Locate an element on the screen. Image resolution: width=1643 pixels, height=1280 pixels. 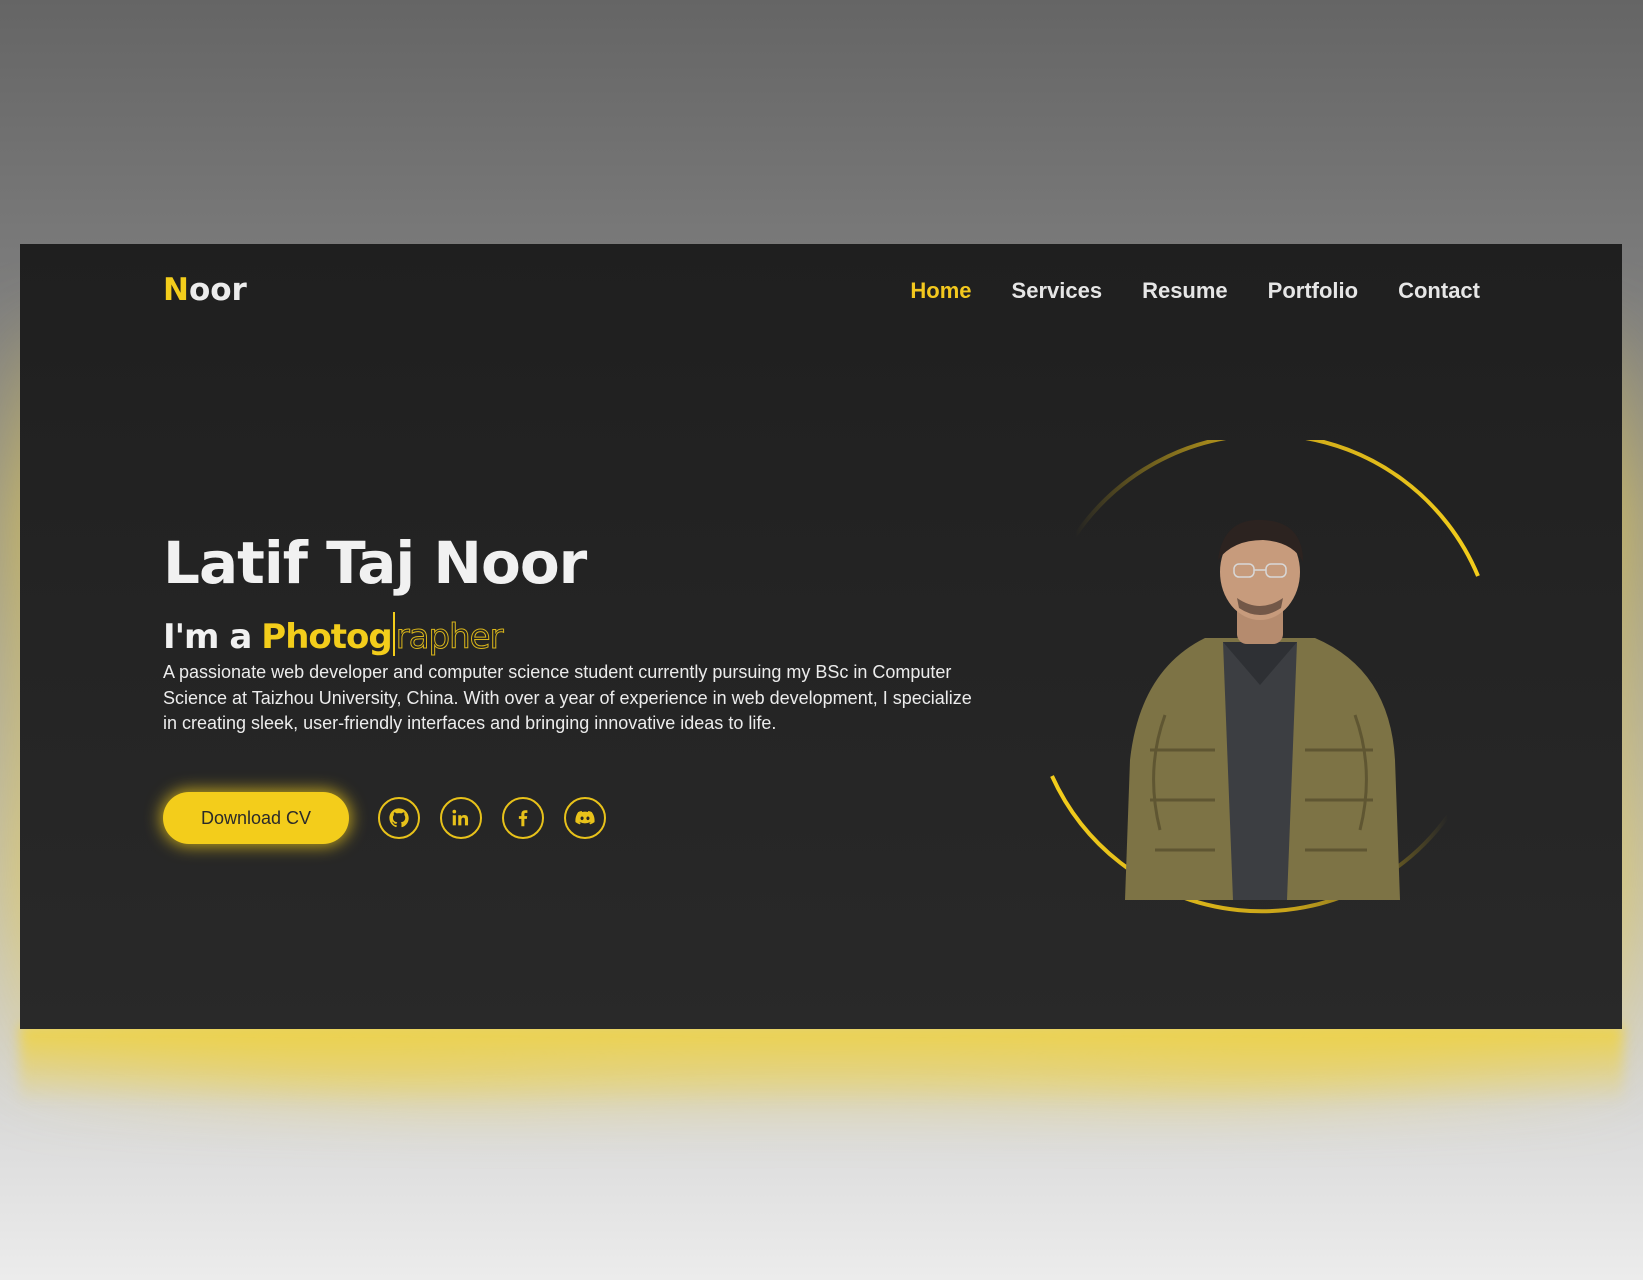
role-prefix: I'm a is located at coordinates (207, 637).